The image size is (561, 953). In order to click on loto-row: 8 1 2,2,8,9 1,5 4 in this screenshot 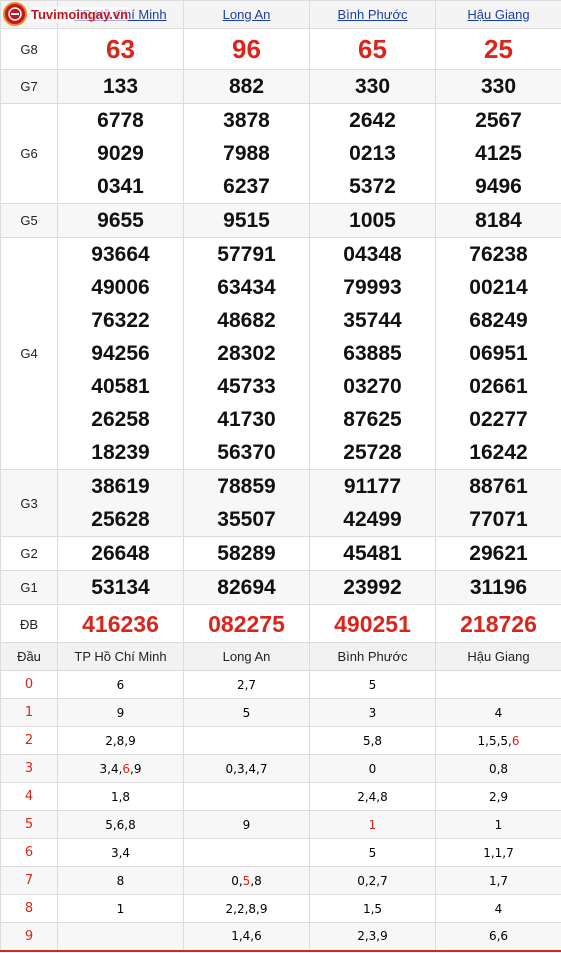, I will do `click(280, 908)`.